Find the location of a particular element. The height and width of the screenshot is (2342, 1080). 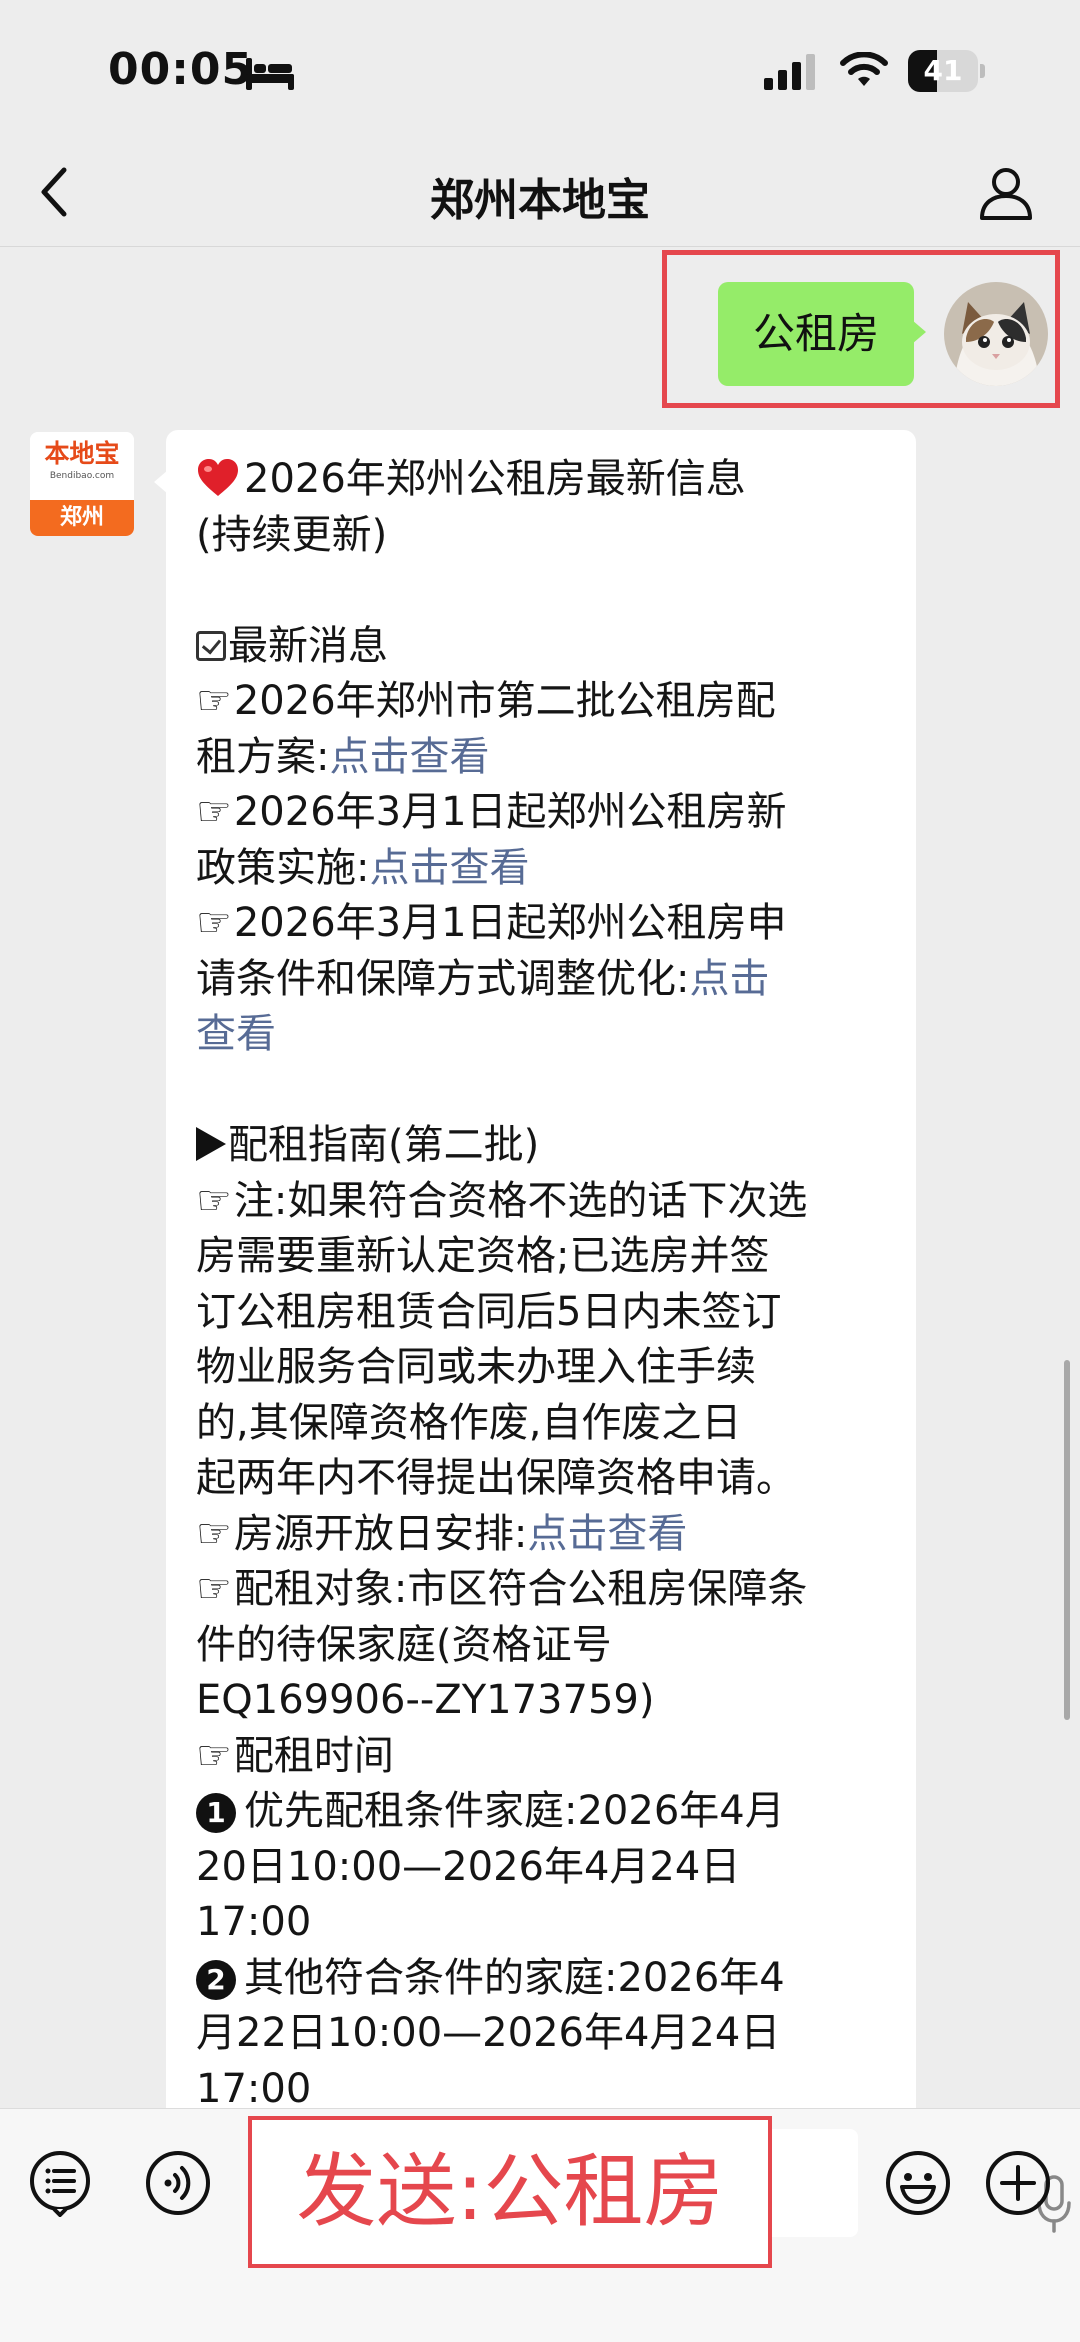

chat-scrollbar is located at coordinates (1067, 1540).